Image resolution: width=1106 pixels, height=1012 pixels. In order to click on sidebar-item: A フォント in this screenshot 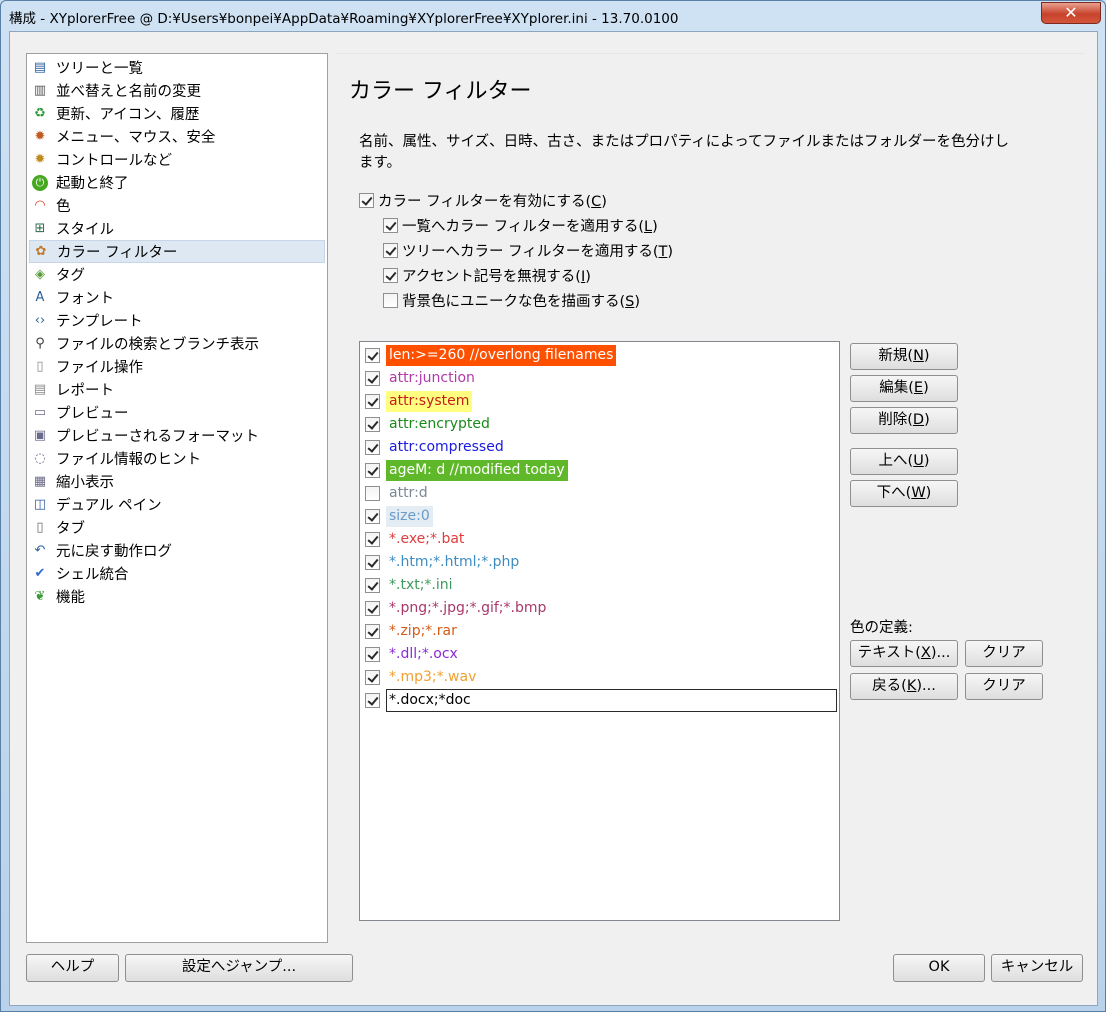, I will do `click(177, 297)`.